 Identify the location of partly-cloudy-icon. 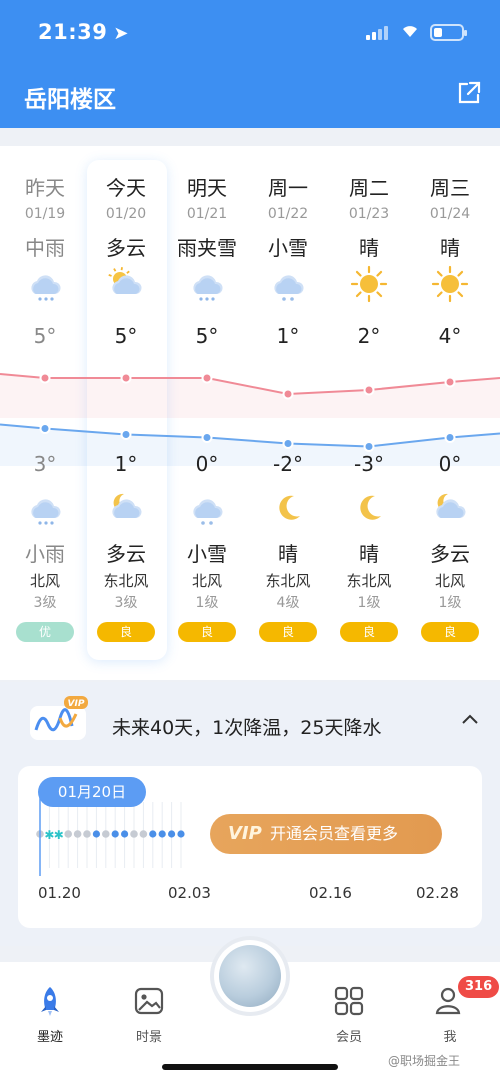
(125, 280).